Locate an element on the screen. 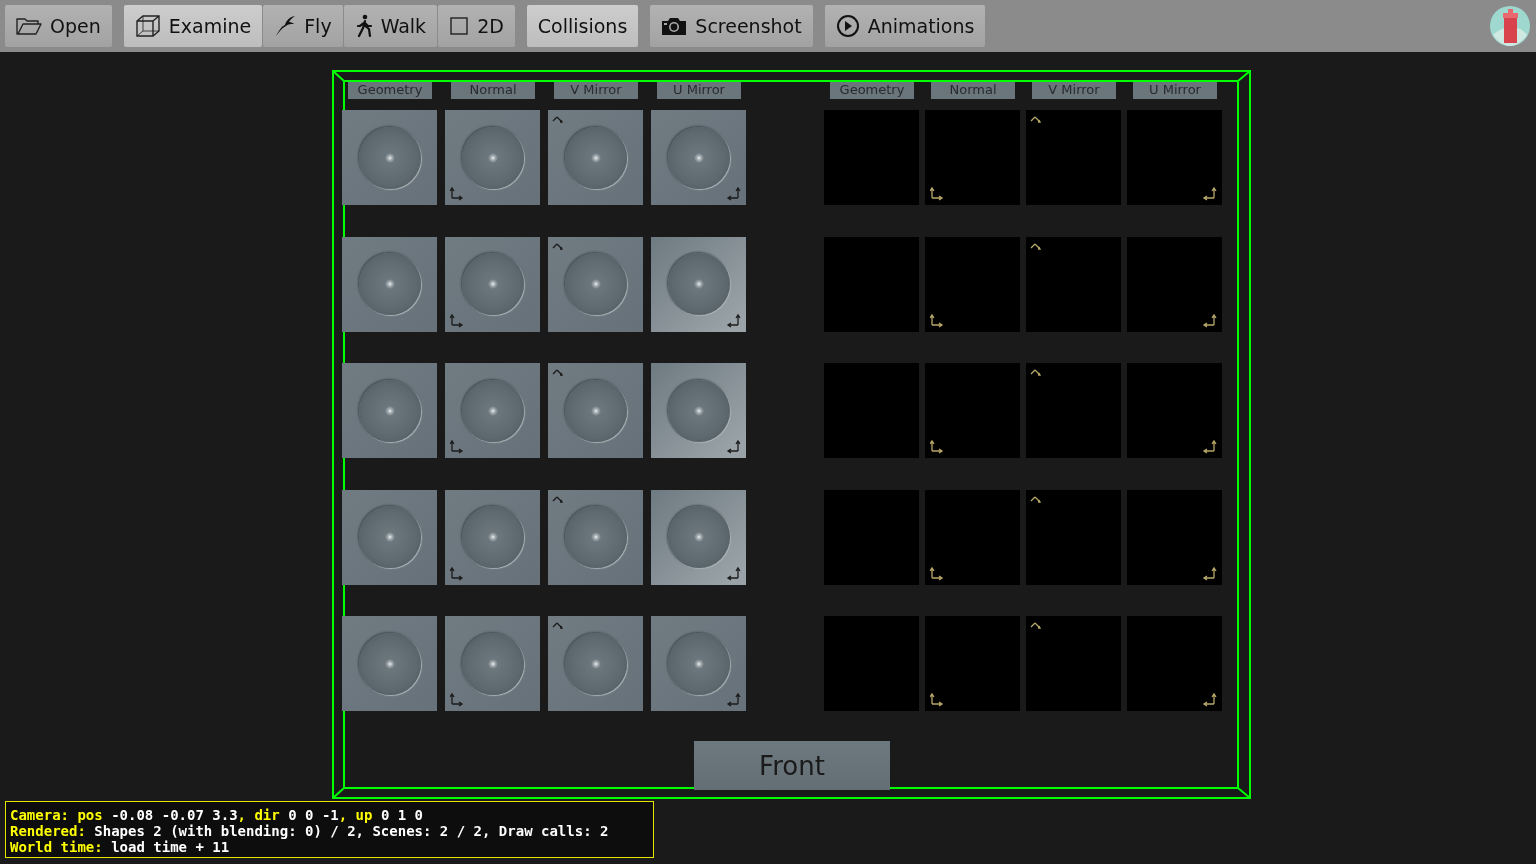 This screenshot has height=864, width=1536. navigation-mode-button: 2D is located at coordinates (476, 26).